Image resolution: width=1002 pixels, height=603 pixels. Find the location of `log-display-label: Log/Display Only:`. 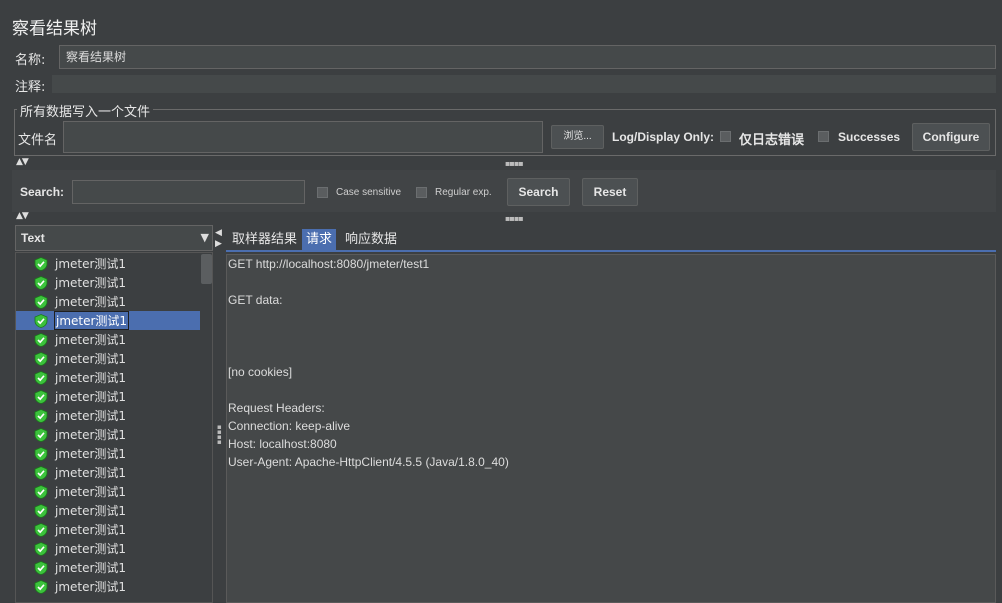

log-display-label: Log/Display Only: is located at coordinates (663, 137).